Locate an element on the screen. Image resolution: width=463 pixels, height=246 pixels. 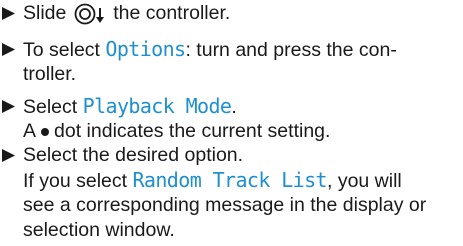
step-text: the controller. is located at coordinates (172, 13).